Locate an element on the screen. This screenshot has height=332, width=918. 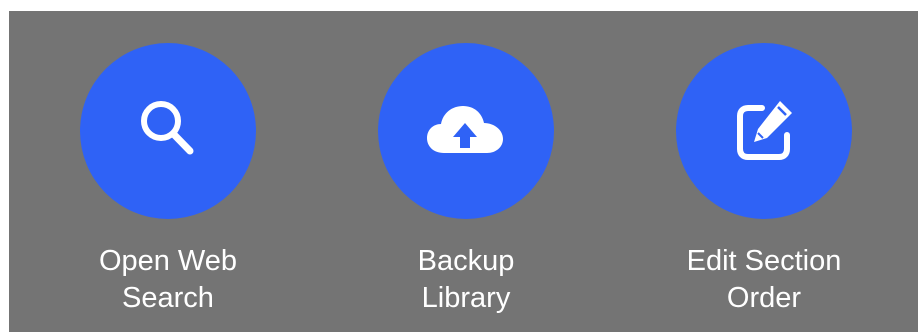
edit-icon is located at coordinates (764, 130).